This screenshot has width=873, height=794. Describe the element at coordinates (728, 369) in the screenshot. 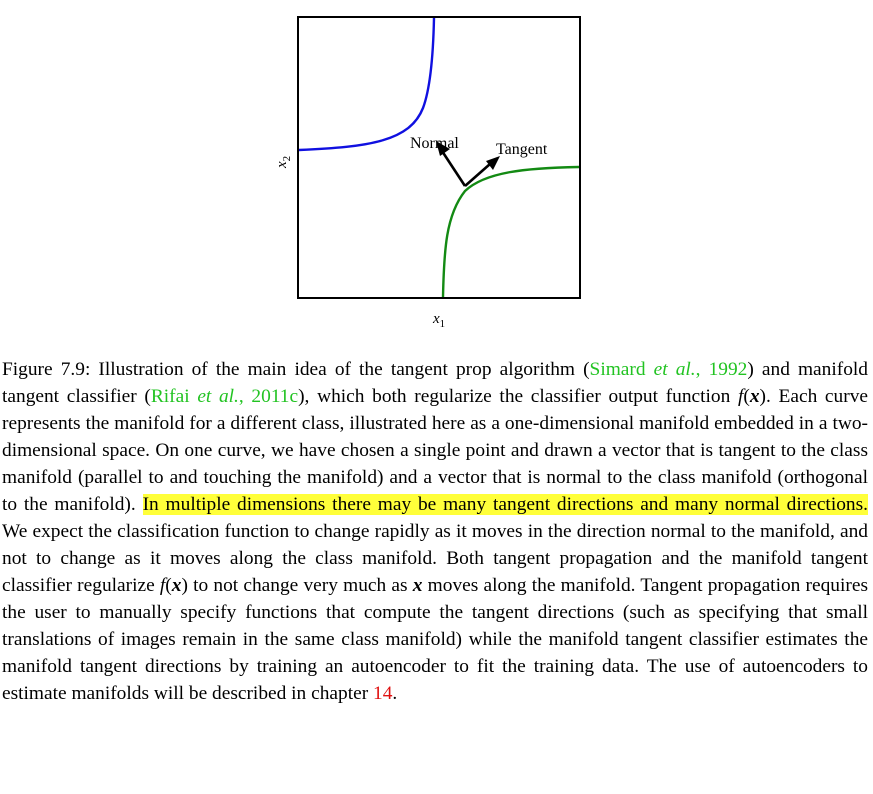

I see `citation-simard-year: 1992` at that location.